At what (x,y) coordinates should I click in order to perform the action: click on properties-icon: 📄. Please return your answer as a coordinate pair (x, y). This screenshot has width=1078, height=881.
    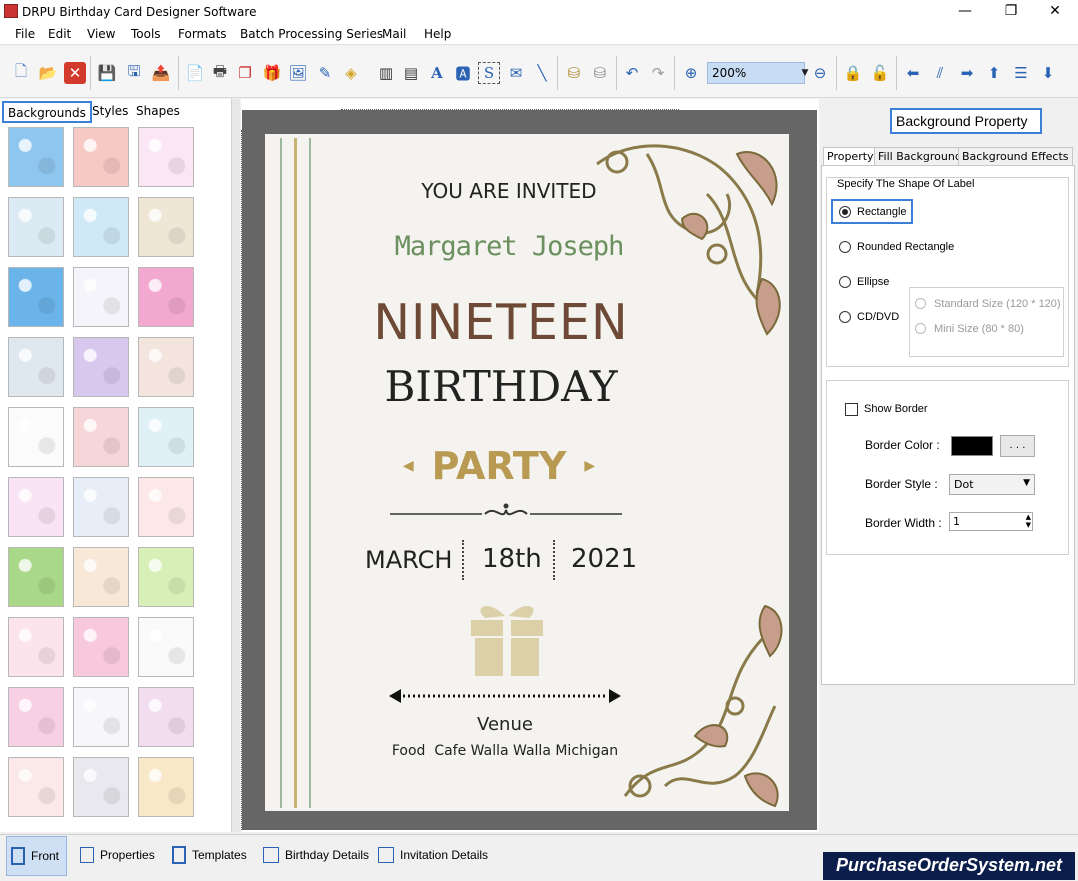
    Looking at the image, I should click on (195, 73).